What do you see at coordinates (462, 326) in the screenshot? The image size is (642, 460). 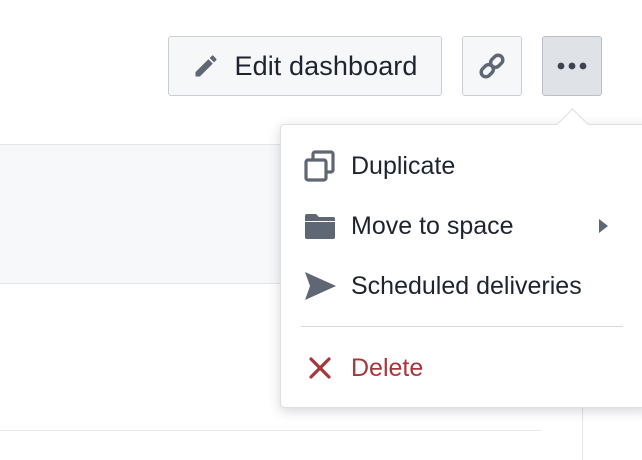 I see `menu-divider` at bounding box center [462, 326].